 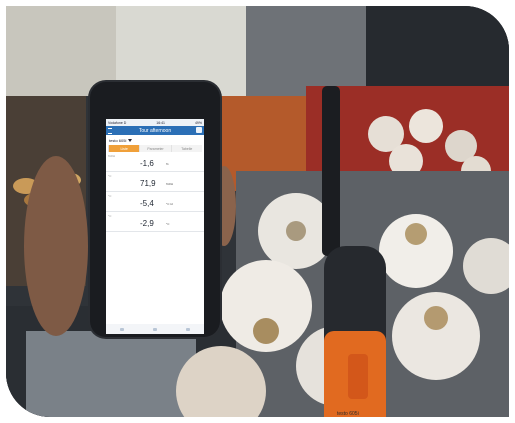 I want to click on tab-liste: Liste, so click(x=124, y=148).